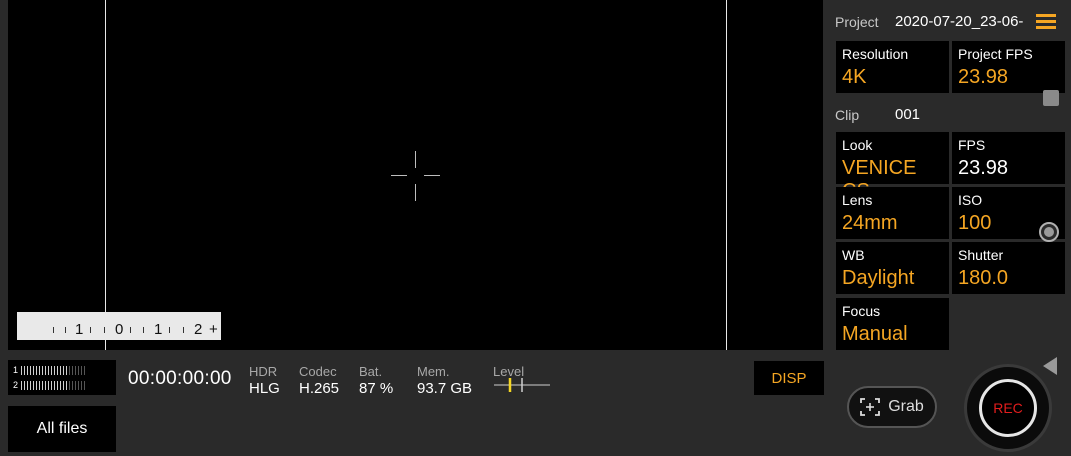  Describe the element at coordinates (180, 378) in the screenshot. I see `timecode: 00:00:00:00` at that location.